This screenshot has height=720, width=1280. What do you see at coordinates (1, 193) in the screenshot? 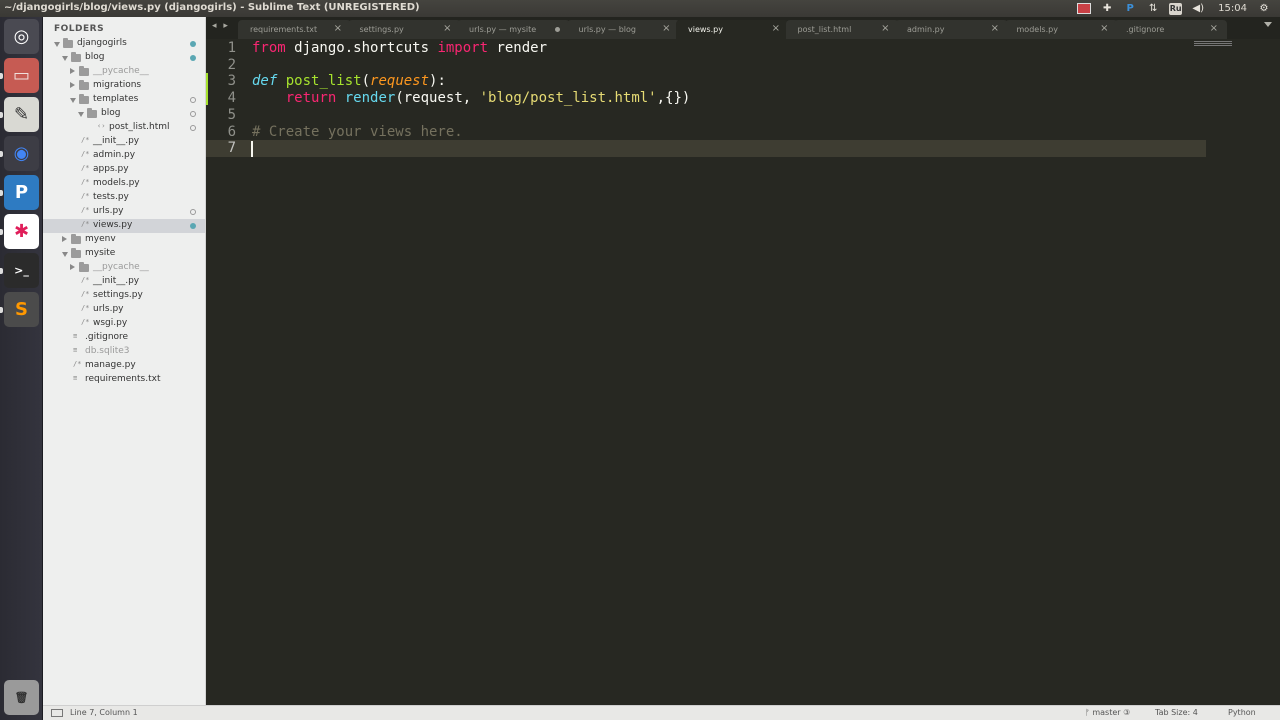
I see `running-indicator` at bounding box center [1, 193].